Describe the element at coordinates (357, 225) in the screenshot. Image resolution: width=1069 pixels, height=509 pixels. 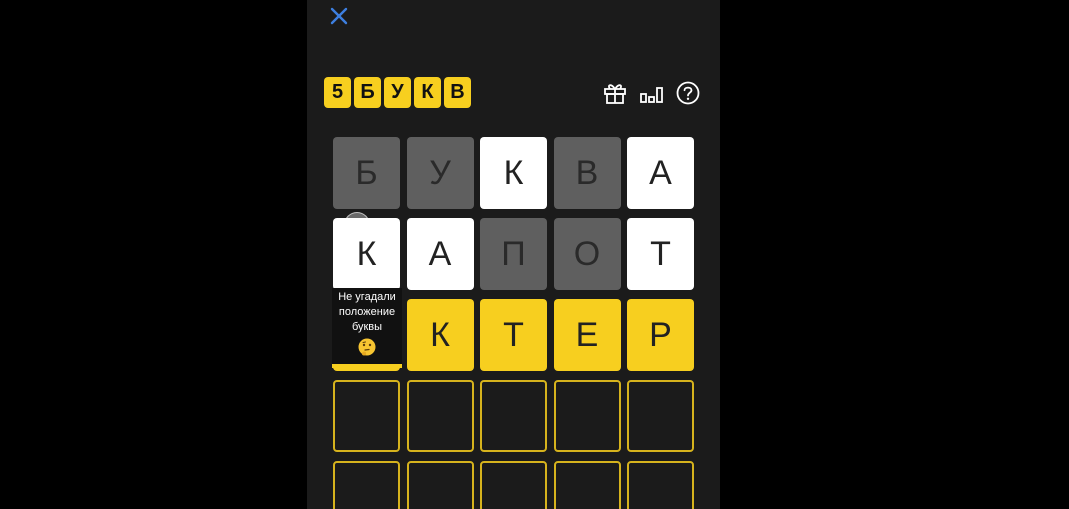
I see `touch-indicator` at that location.